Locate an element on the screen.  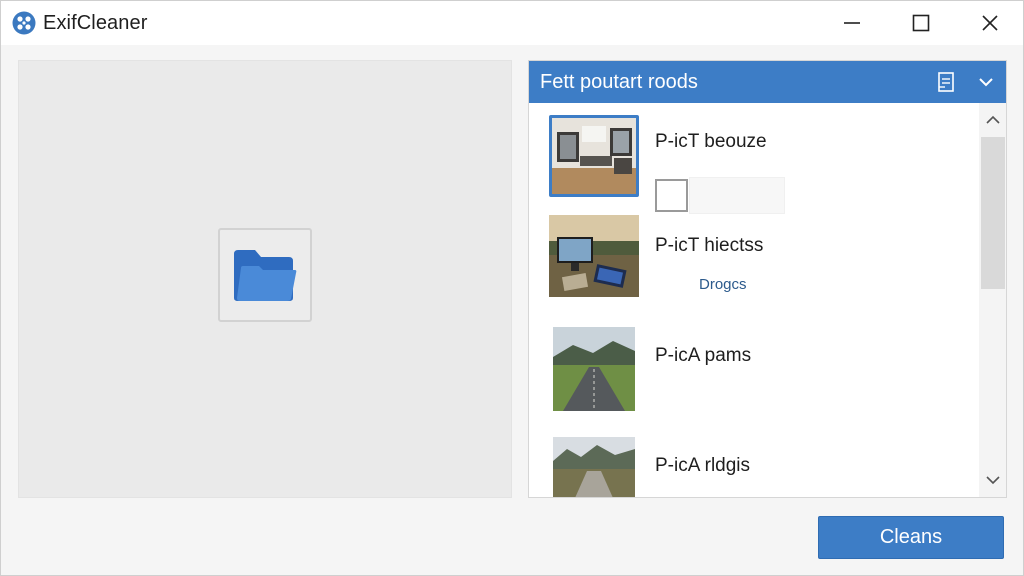
panel-title: Fett poutart roods is located at coordinates (619, 82).